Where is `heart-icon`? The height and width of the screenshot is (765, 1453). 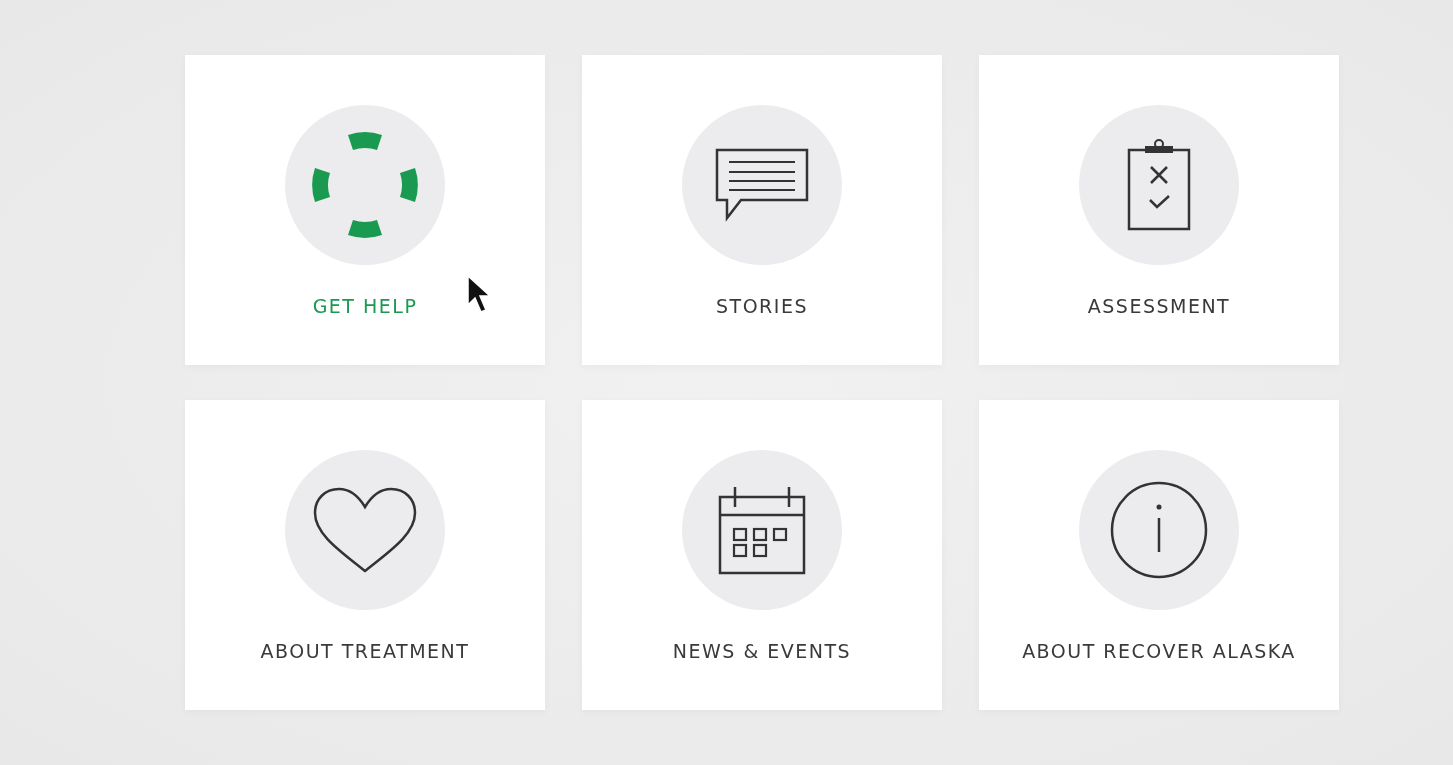
heart-icon is located at coordinates (365, 530).